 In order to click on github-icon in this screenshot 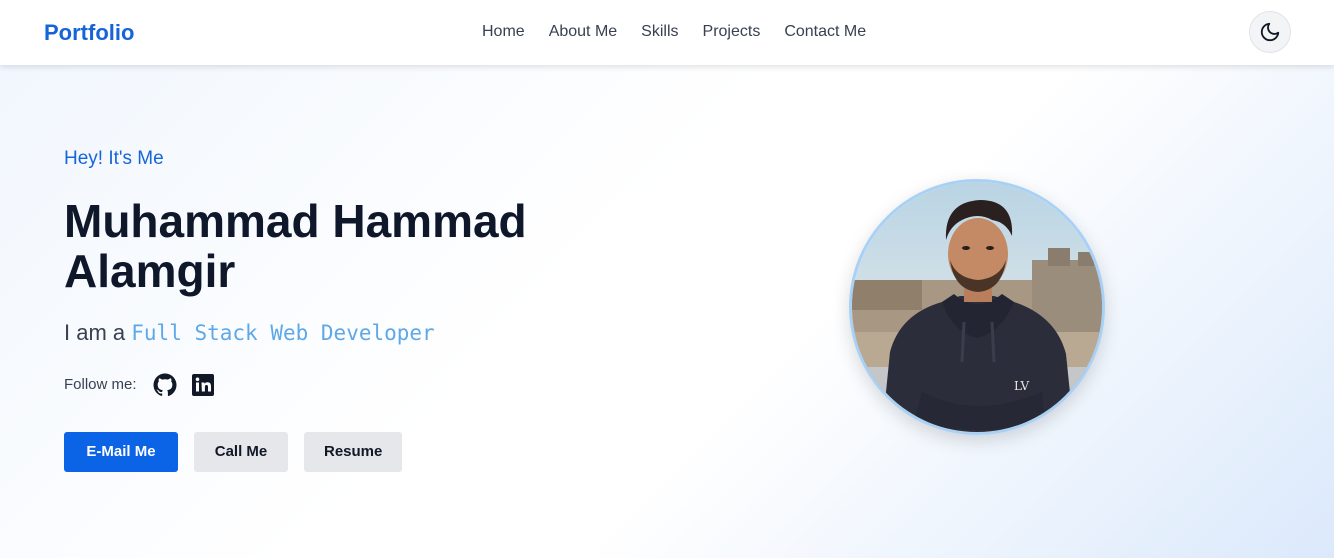, I will do `click(165, 385)`.